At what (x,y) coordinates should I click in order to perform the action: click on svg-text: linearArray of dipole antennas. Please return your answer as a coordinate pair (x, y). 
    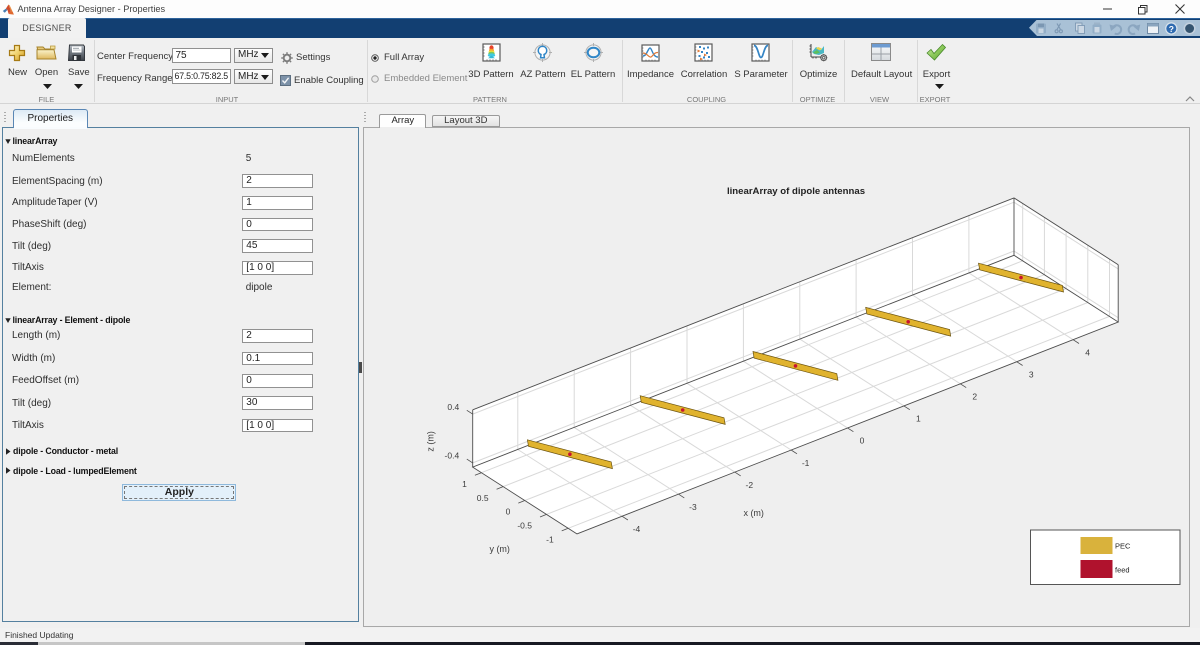
    Looking at the image, I should click on (796, 191).